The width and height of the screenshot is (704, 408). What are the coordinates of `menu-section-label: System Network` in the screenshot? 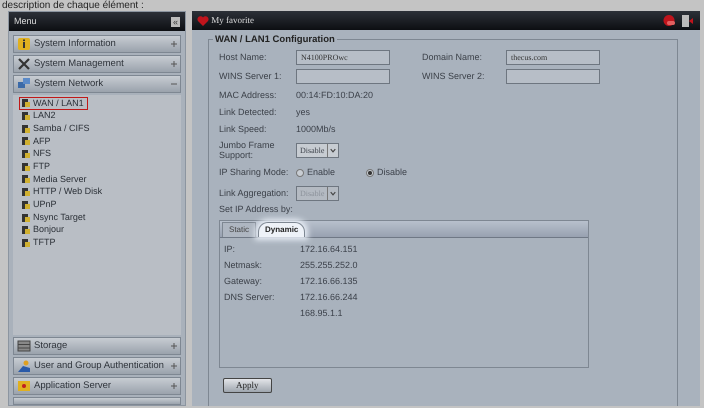 It's located at (69, 83).